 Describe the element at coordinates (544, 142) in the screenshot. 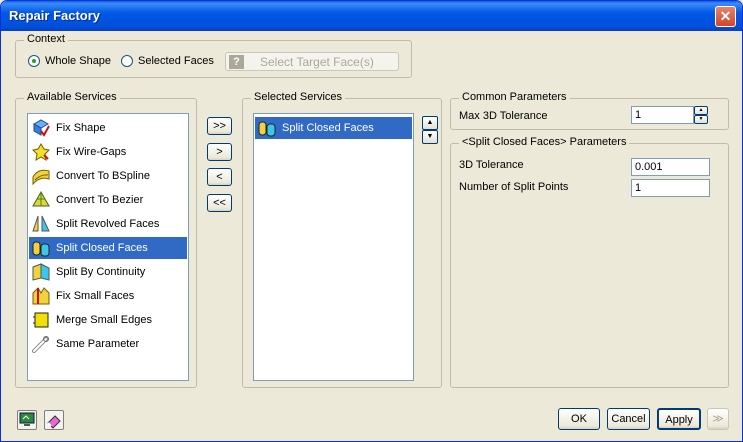

I see `split-closed-parameters-legend: <Split Closed Faces> Parameters` at that location.